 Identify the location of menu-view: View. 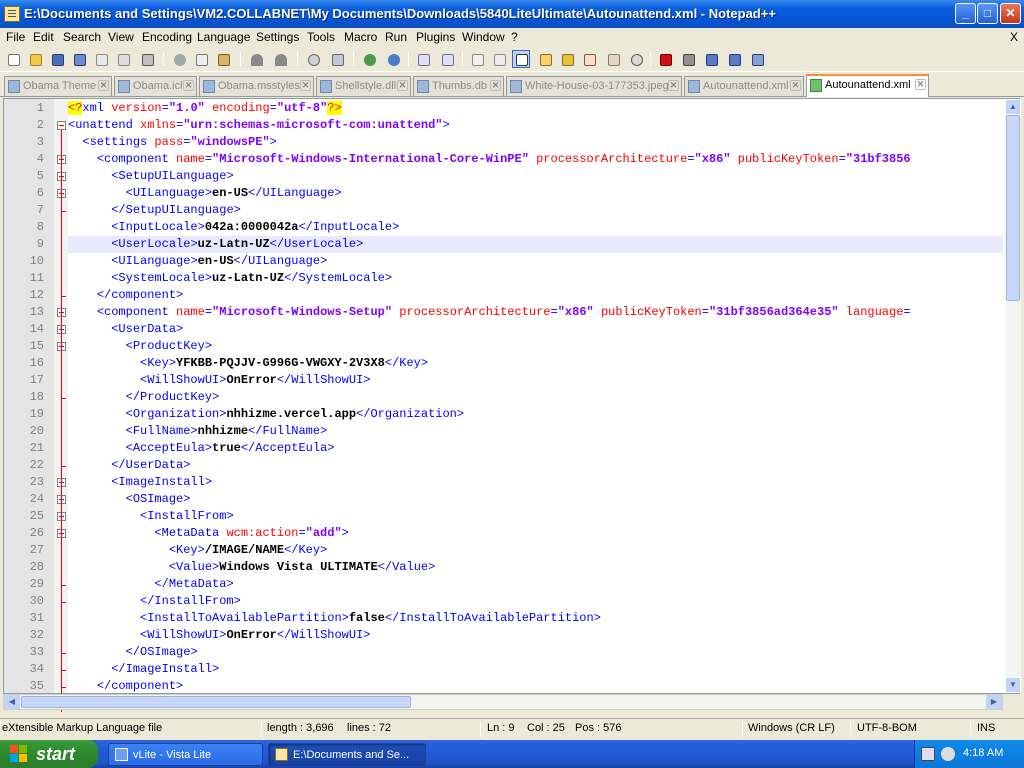
(121, 37).